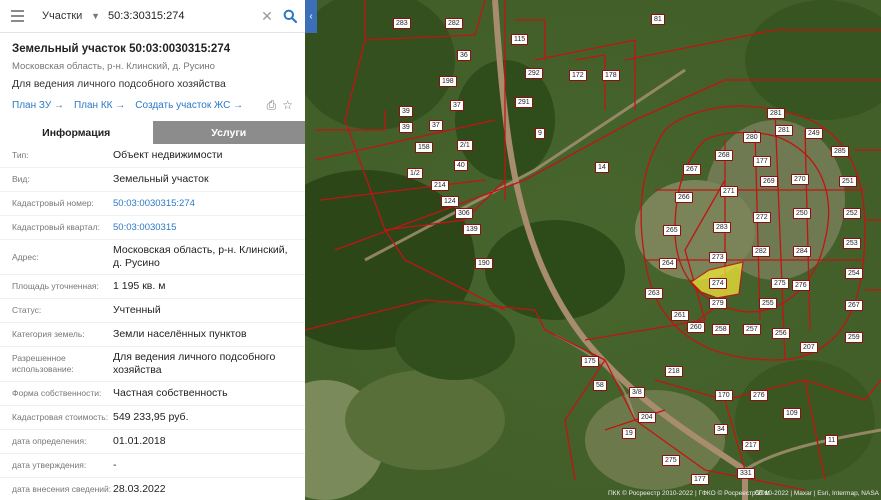 This screenshot has height=500, width=881. Describe the element at coordinates (802, 251) in the screenshot. I see `parcel-number-label: 284` at that location.